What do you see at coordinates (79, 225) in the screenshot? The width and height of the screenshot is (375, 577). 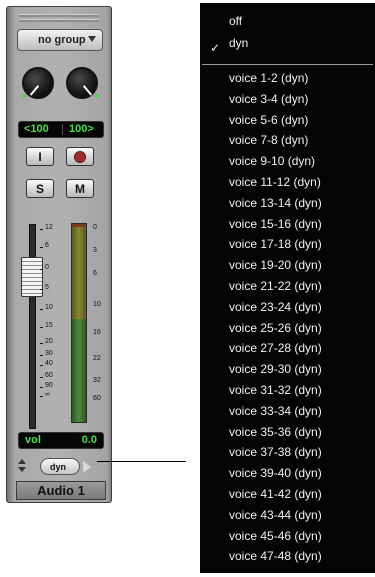 I see `meter-clip-zone` at bounding box center [79, 225].